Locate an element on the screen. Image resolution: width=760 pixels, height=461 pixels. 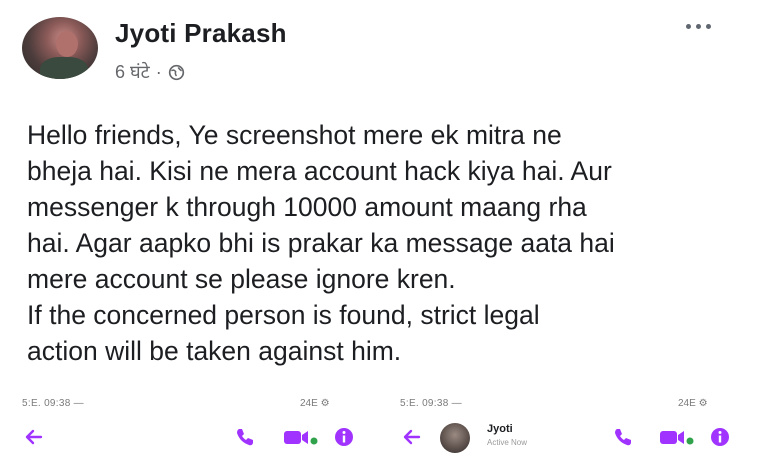
contact-name: Jyoti is located at coordinates (500, 429).